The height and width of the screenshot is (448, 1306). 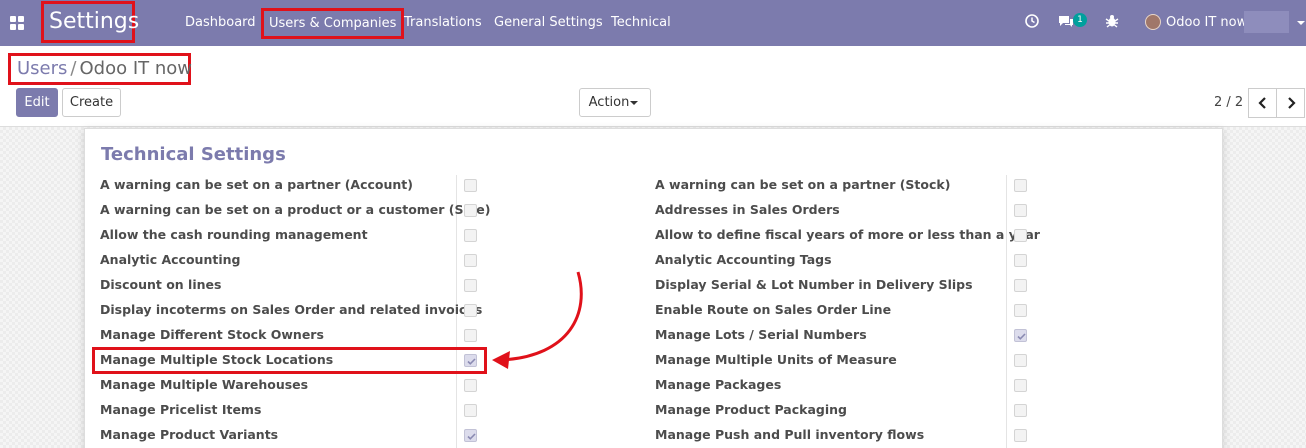 What do you see at coordinates (776, 359) in the screenshot?
I see `setting-label: Manage Multiple Units of Measure` at bounding box center [776, 359].